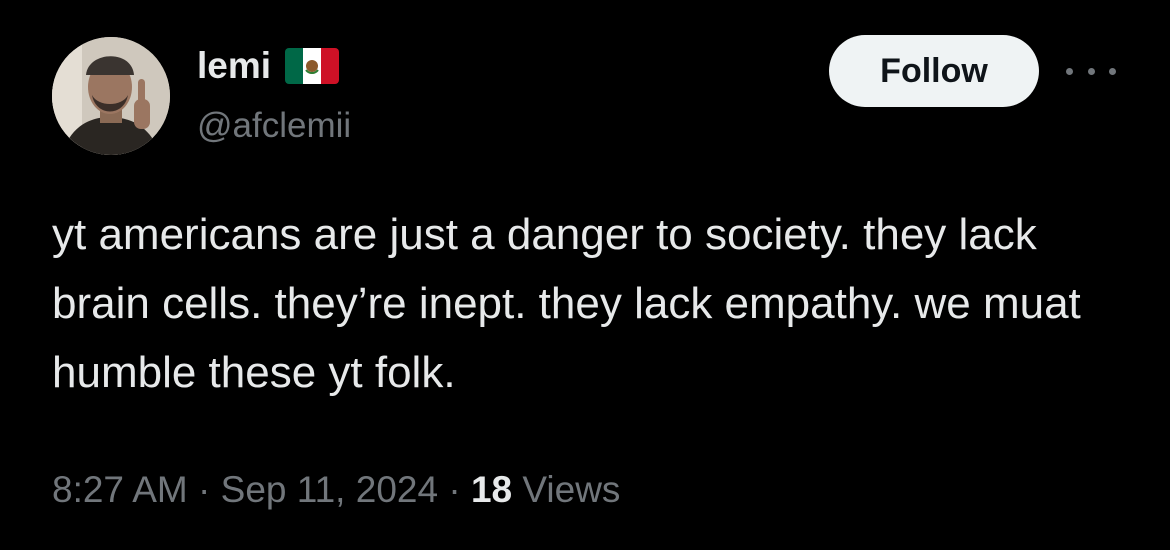 The width and height of the screenshot is (1170, 550). I want to click on profile-photo, so click(111, 96).